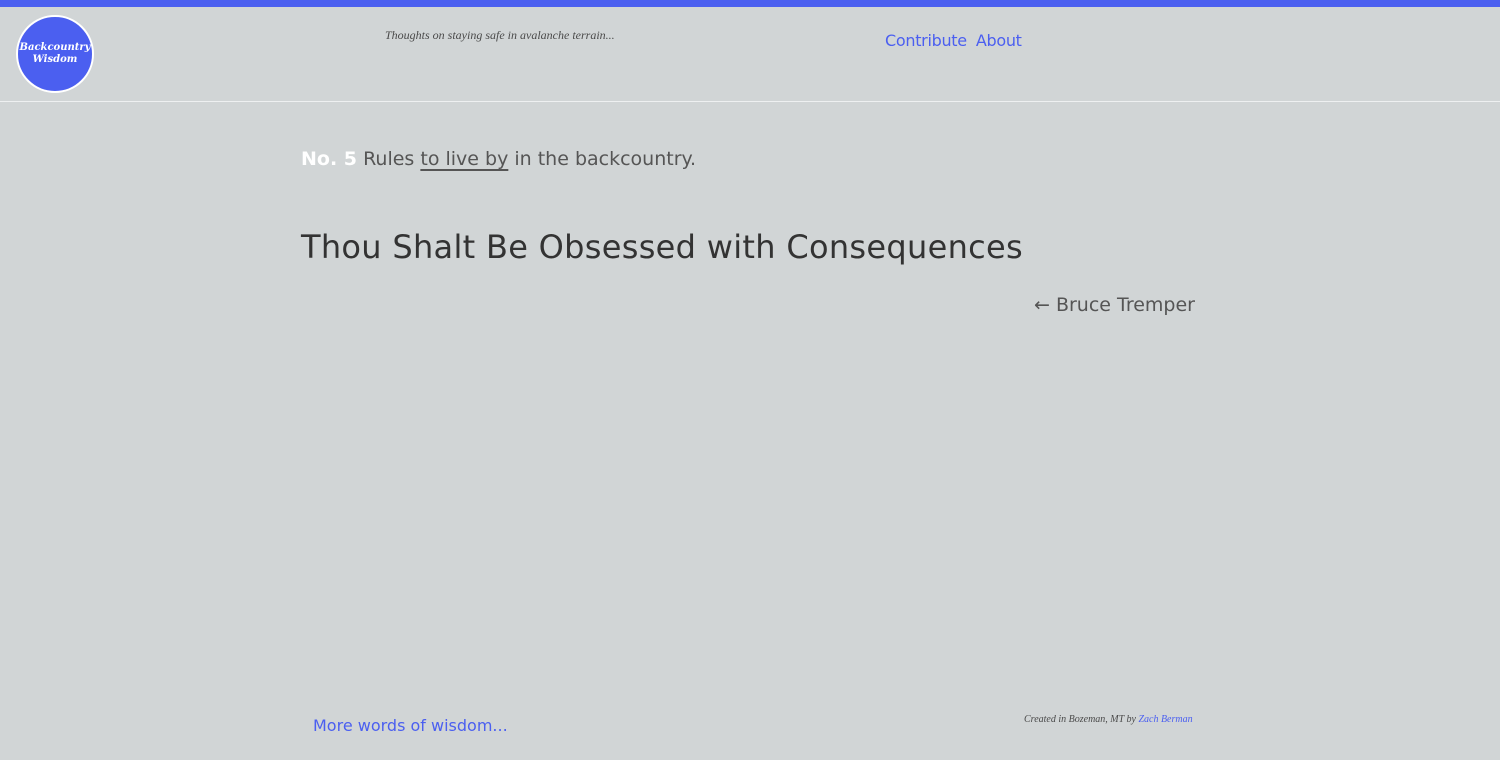 The width and height of the screenshot is (1500, 760). I want to click on main-nav: Contribute About, so click(953, 40).